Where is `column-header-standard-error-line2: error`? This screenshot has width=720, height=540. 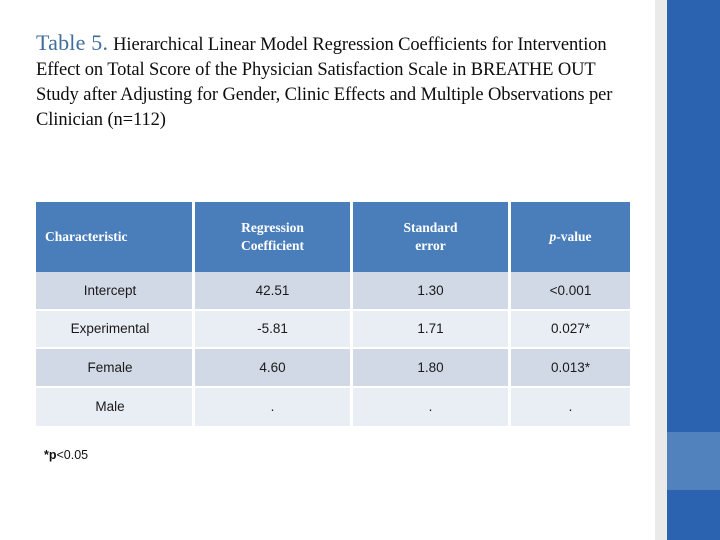 column-header-standard-error-line2: error is located at coordinates (430, 245).